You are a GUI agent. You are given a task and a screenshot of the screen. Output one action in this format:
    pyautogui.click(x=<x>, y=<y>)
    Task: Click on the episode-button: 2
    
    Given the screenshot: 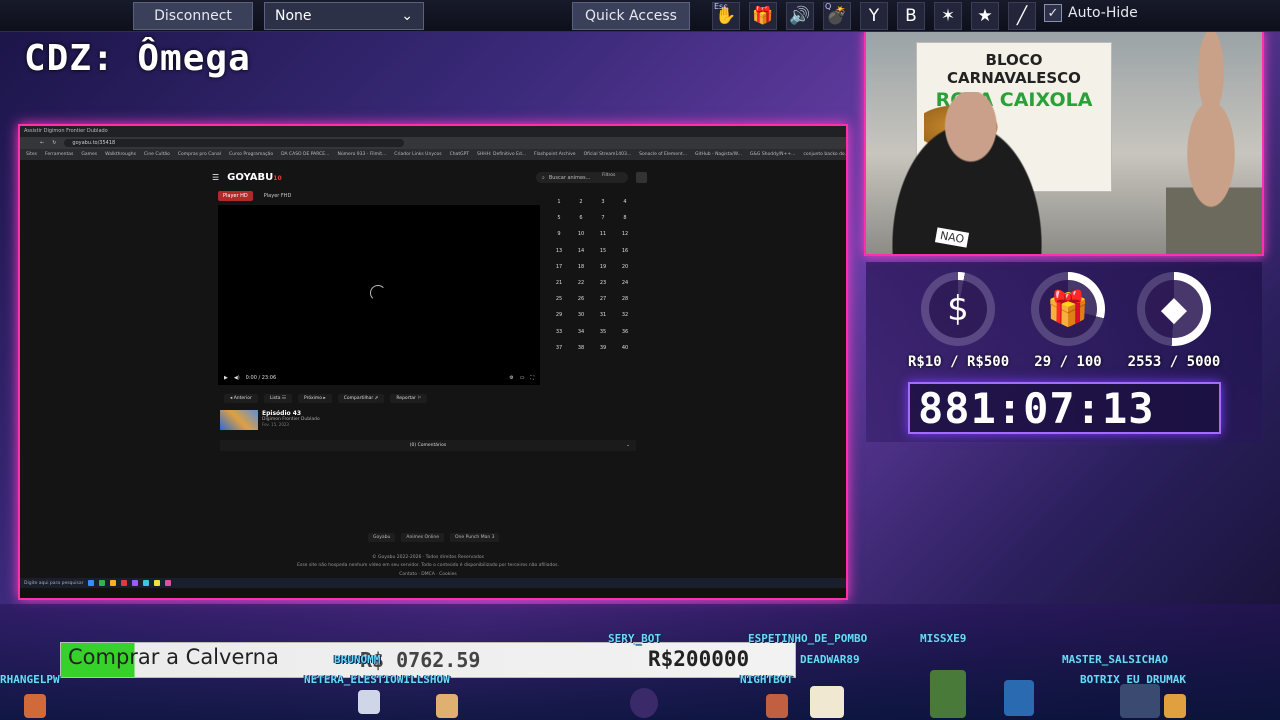 What is the action you would take?
    pyautogui.click(x=581, y=202)
    